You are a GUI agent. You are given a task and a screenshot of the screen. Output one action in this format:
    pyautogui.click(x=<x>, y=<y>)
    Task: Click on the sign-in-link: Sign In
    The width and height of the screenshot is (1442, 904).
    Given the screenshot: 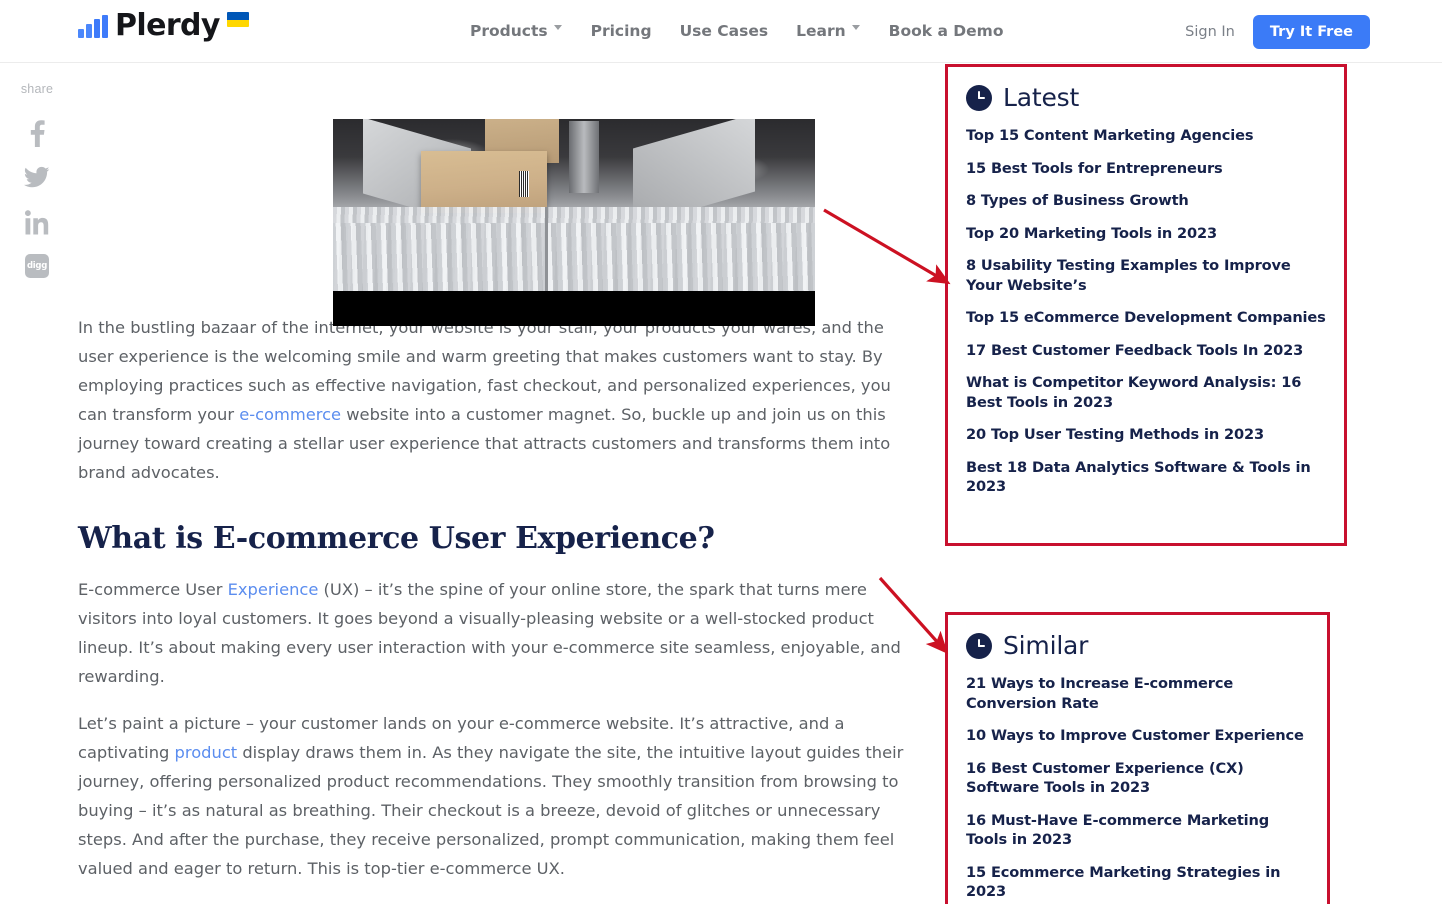 What is the action you would take?
    pyautogui.click(x=1210, y=32)
    